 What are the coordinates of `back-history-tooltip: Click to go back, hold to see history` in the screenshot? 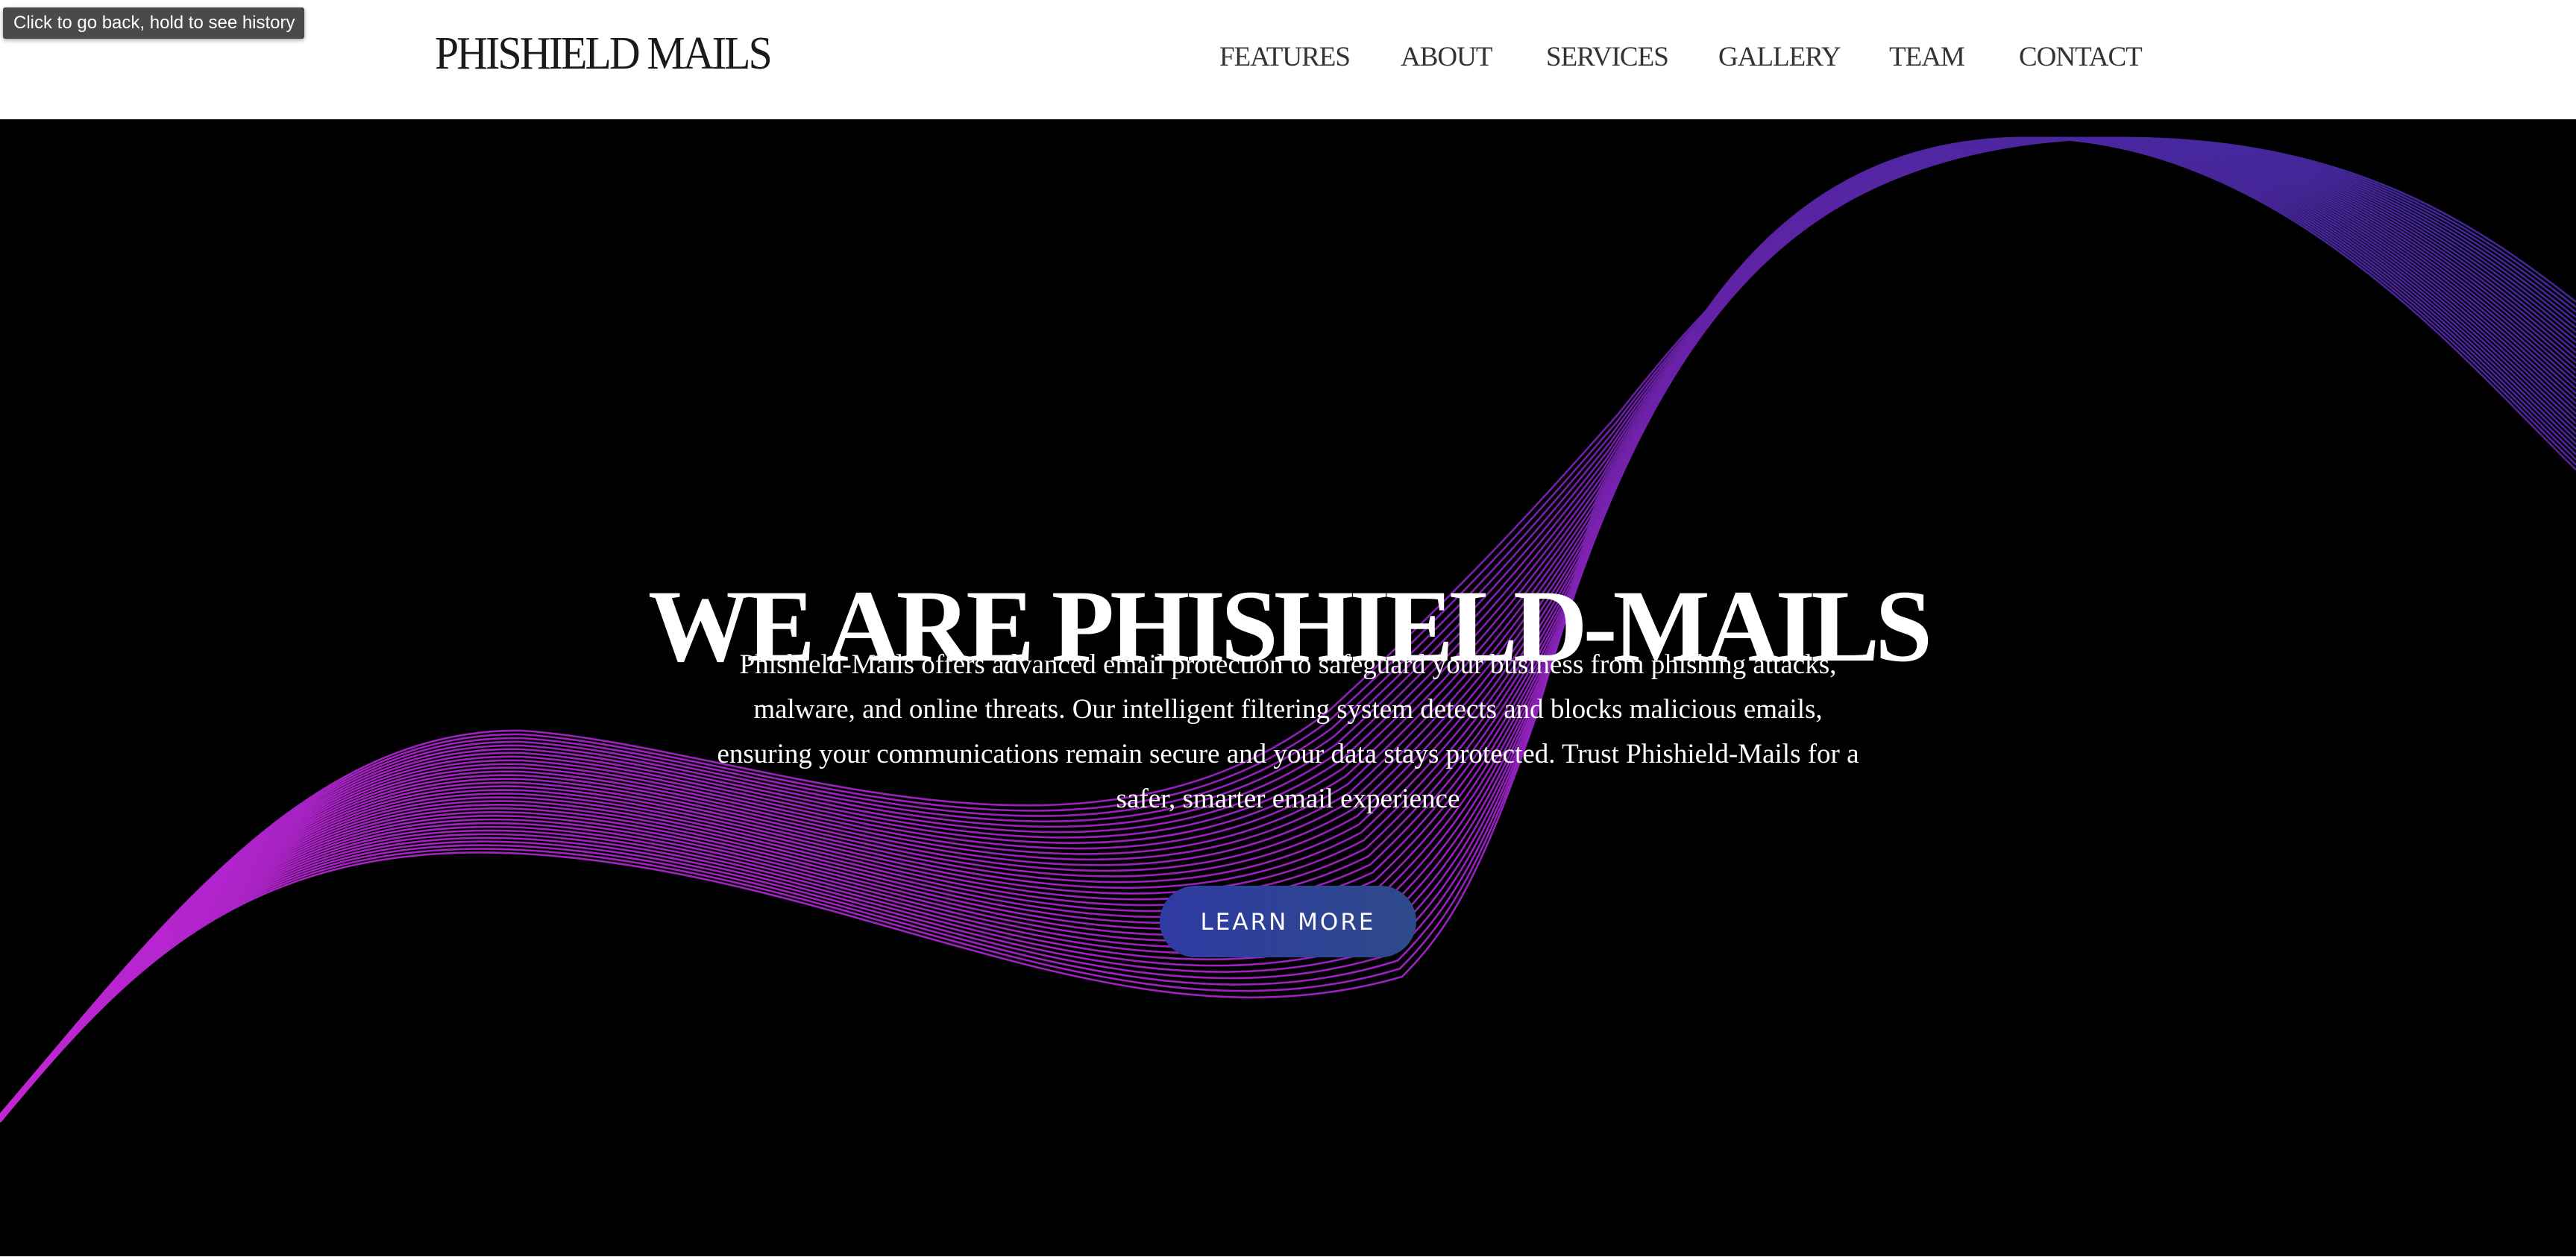 It's located at (154, 23).